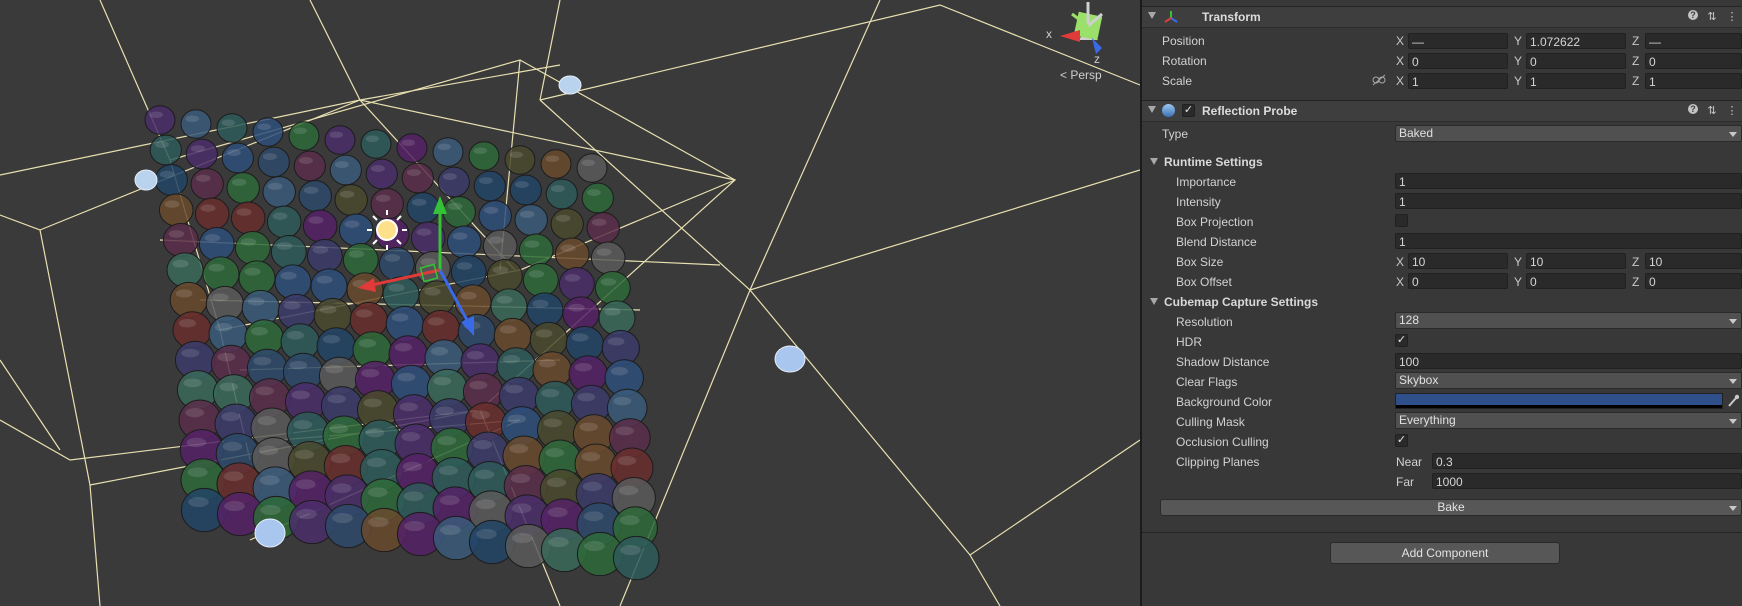  Describe the element at coordinates (1400, 41) in the screenshot. I see `position-x-axis: X` at that location.